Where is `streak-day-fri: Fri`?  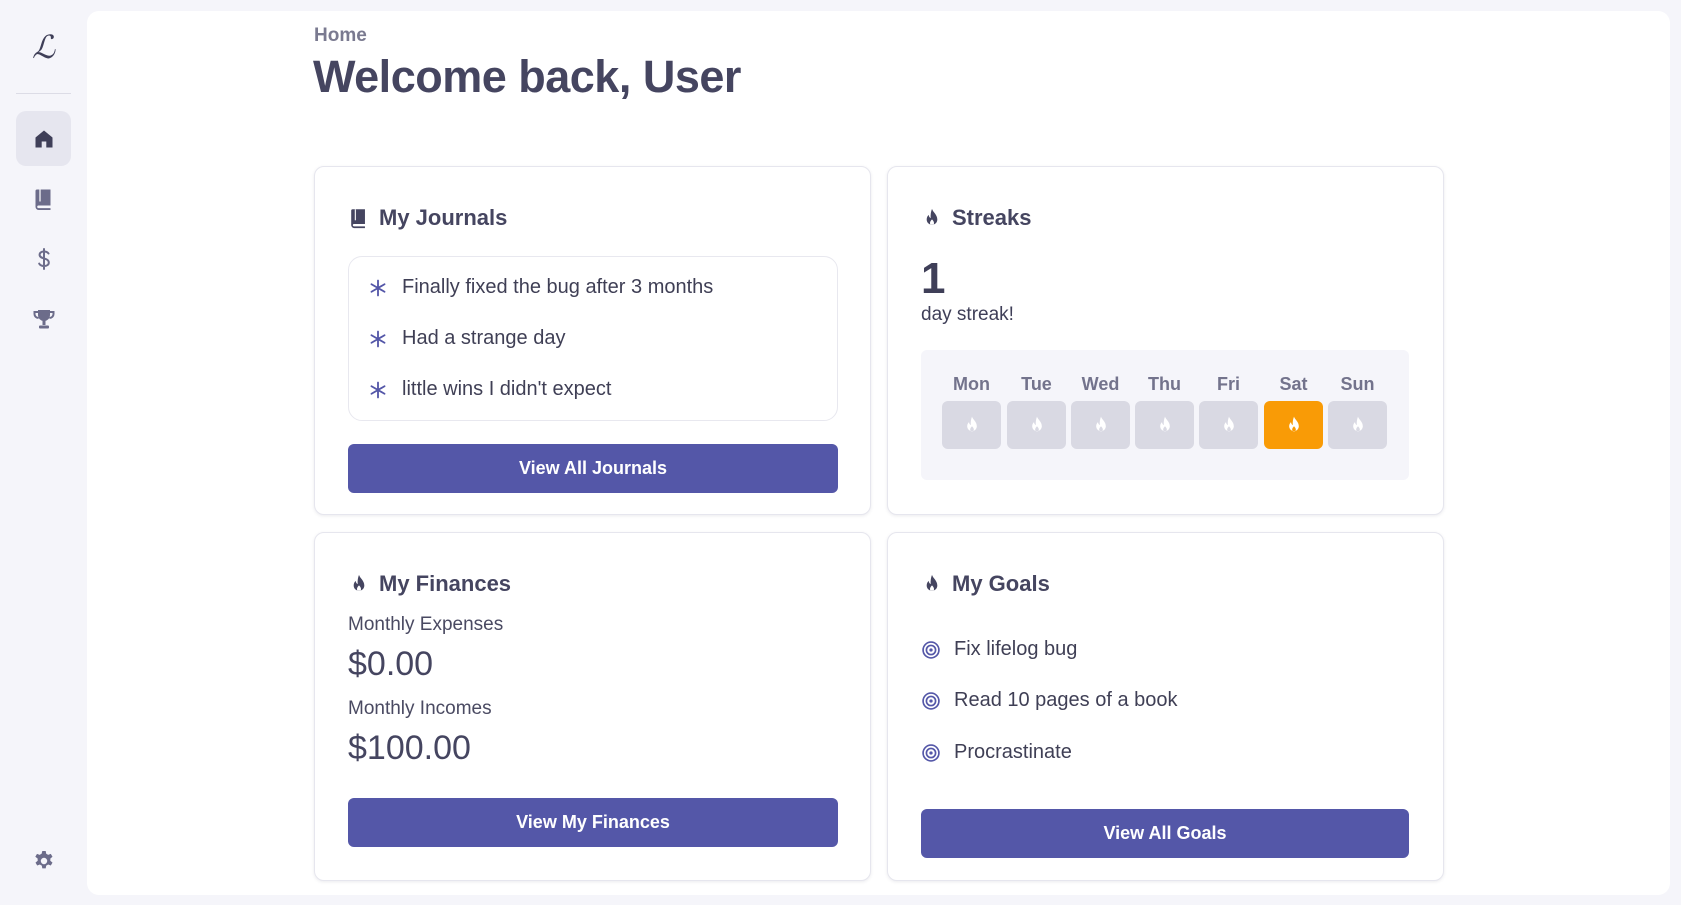
streak-day-fri: Fri is located at coordinates (1228, 411).